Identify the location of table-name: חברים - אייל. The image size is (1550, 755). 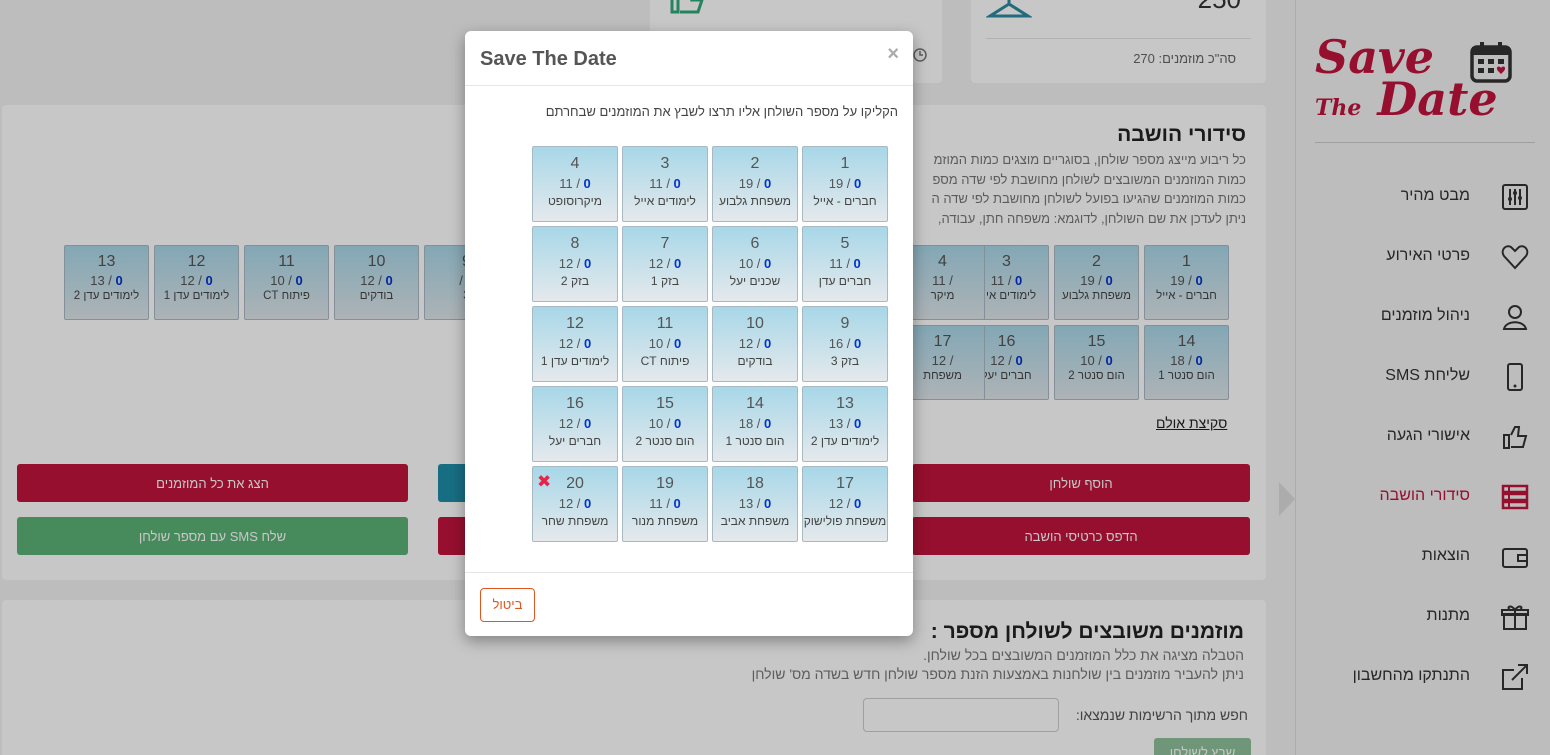
(845, 201).